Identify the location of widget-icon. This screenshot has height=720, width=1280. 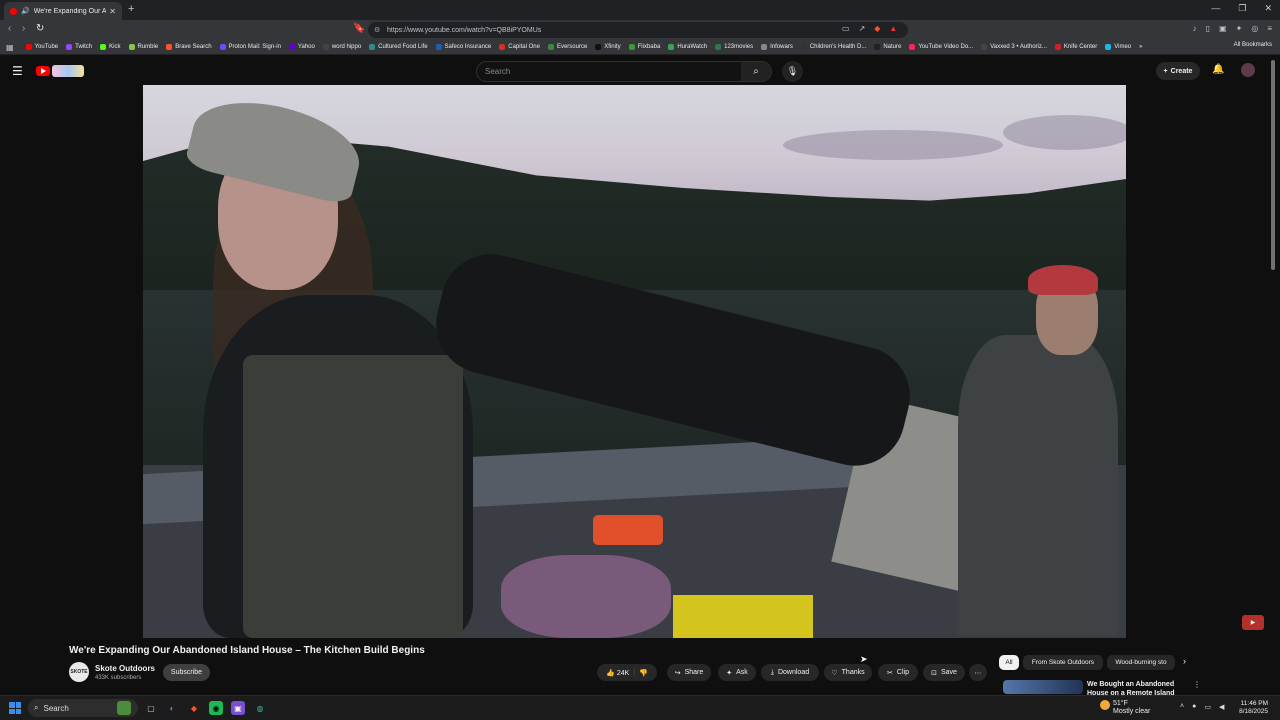
(124, 708).